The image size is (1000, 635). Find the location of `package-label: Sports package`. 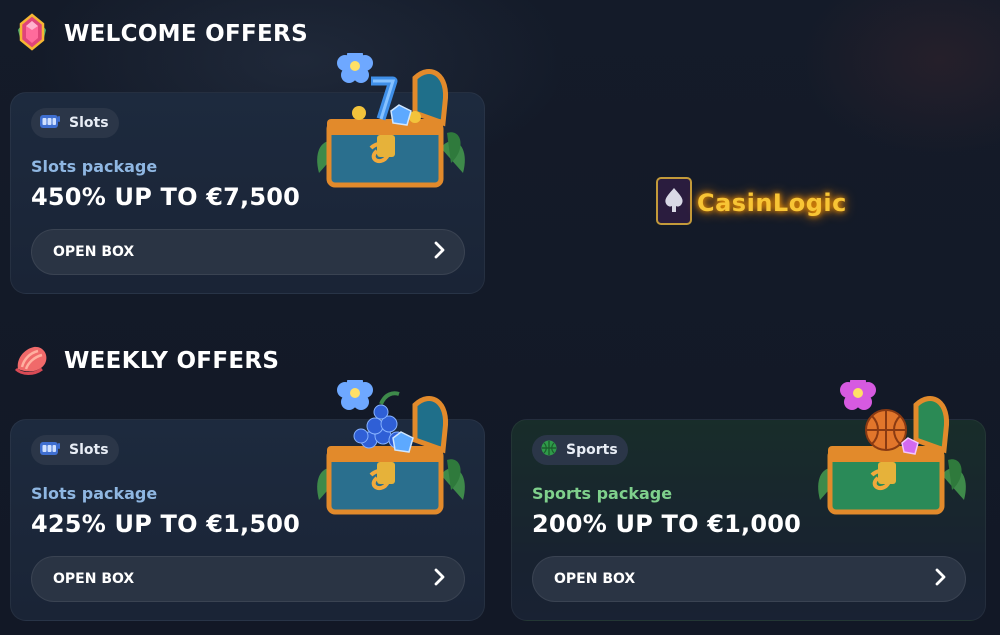

package-label: Sports package is located at coordinates (602, 493).